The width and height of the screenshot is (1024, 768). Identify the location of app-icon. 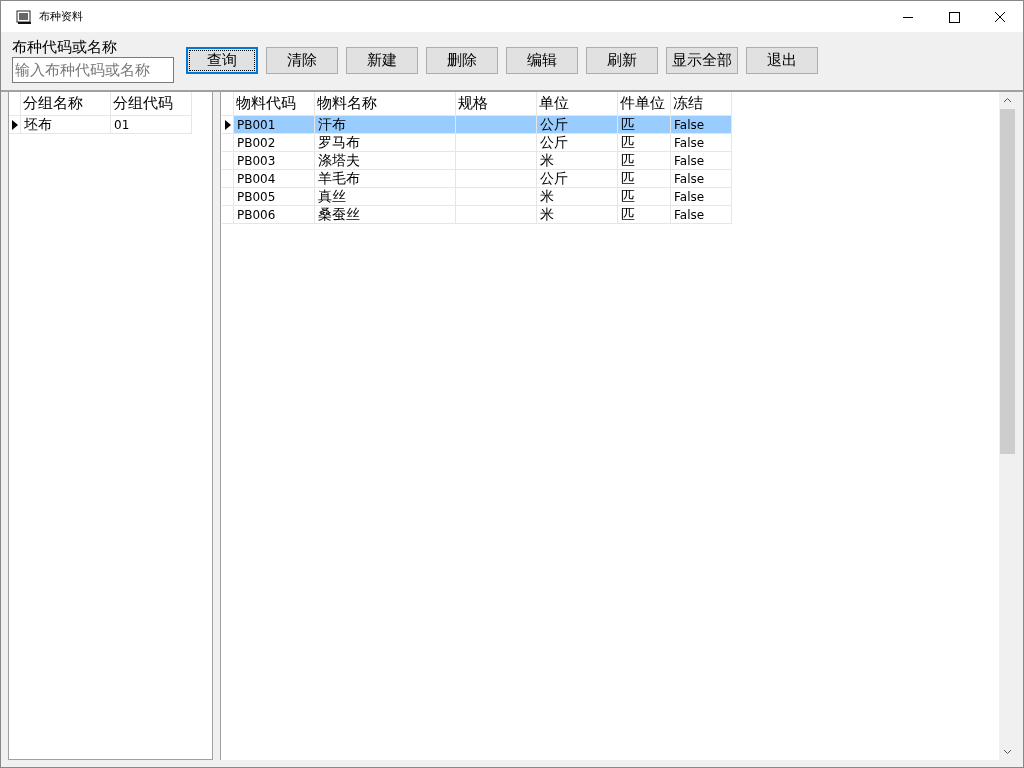
(24, 16).